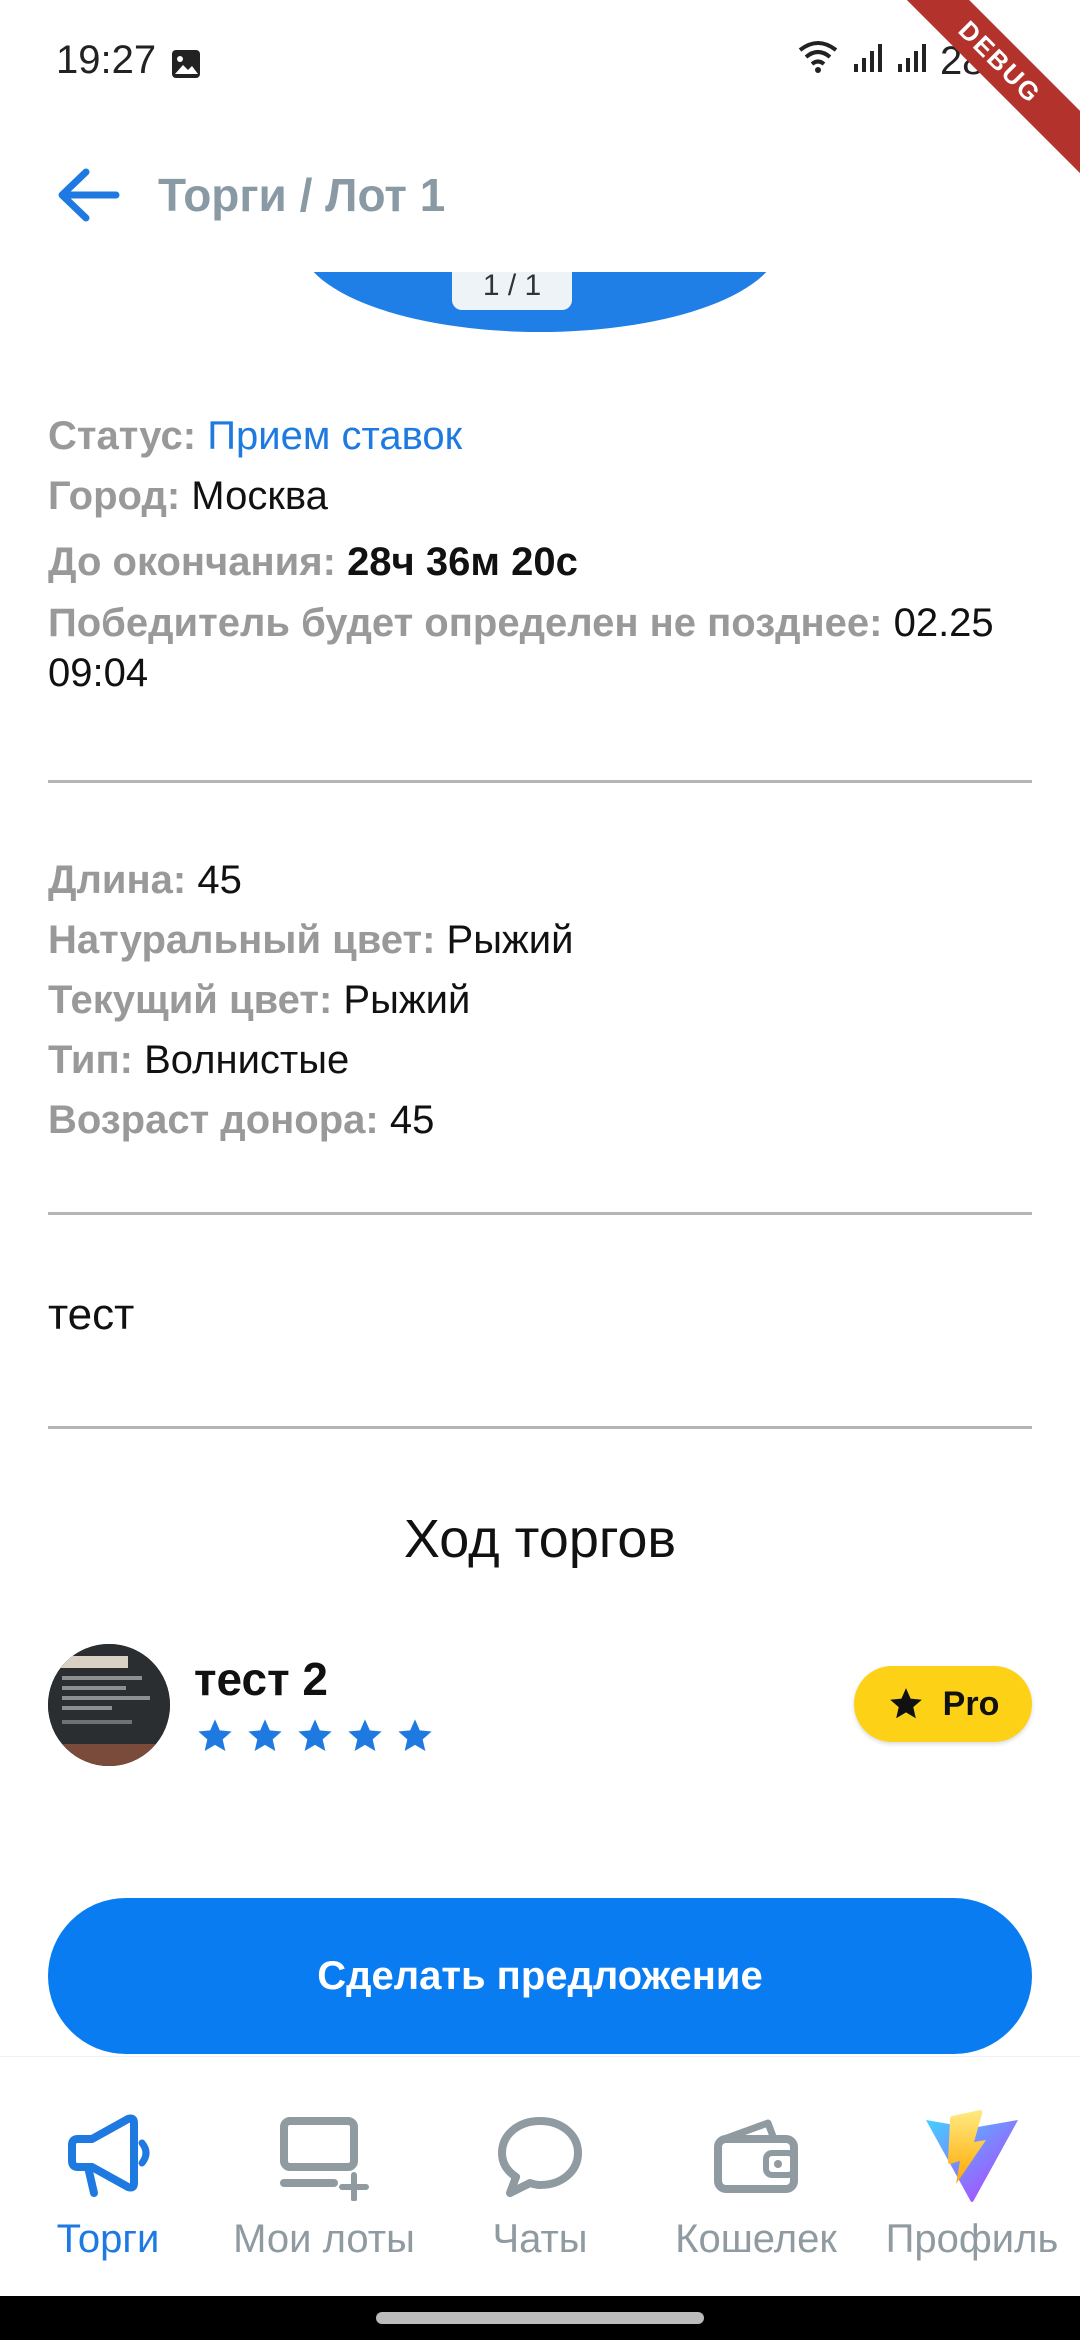 The height and width of the screenshot is (2340, 1080). I want to click on make-offer-button: Сделать предложение, so click(540, 1976).